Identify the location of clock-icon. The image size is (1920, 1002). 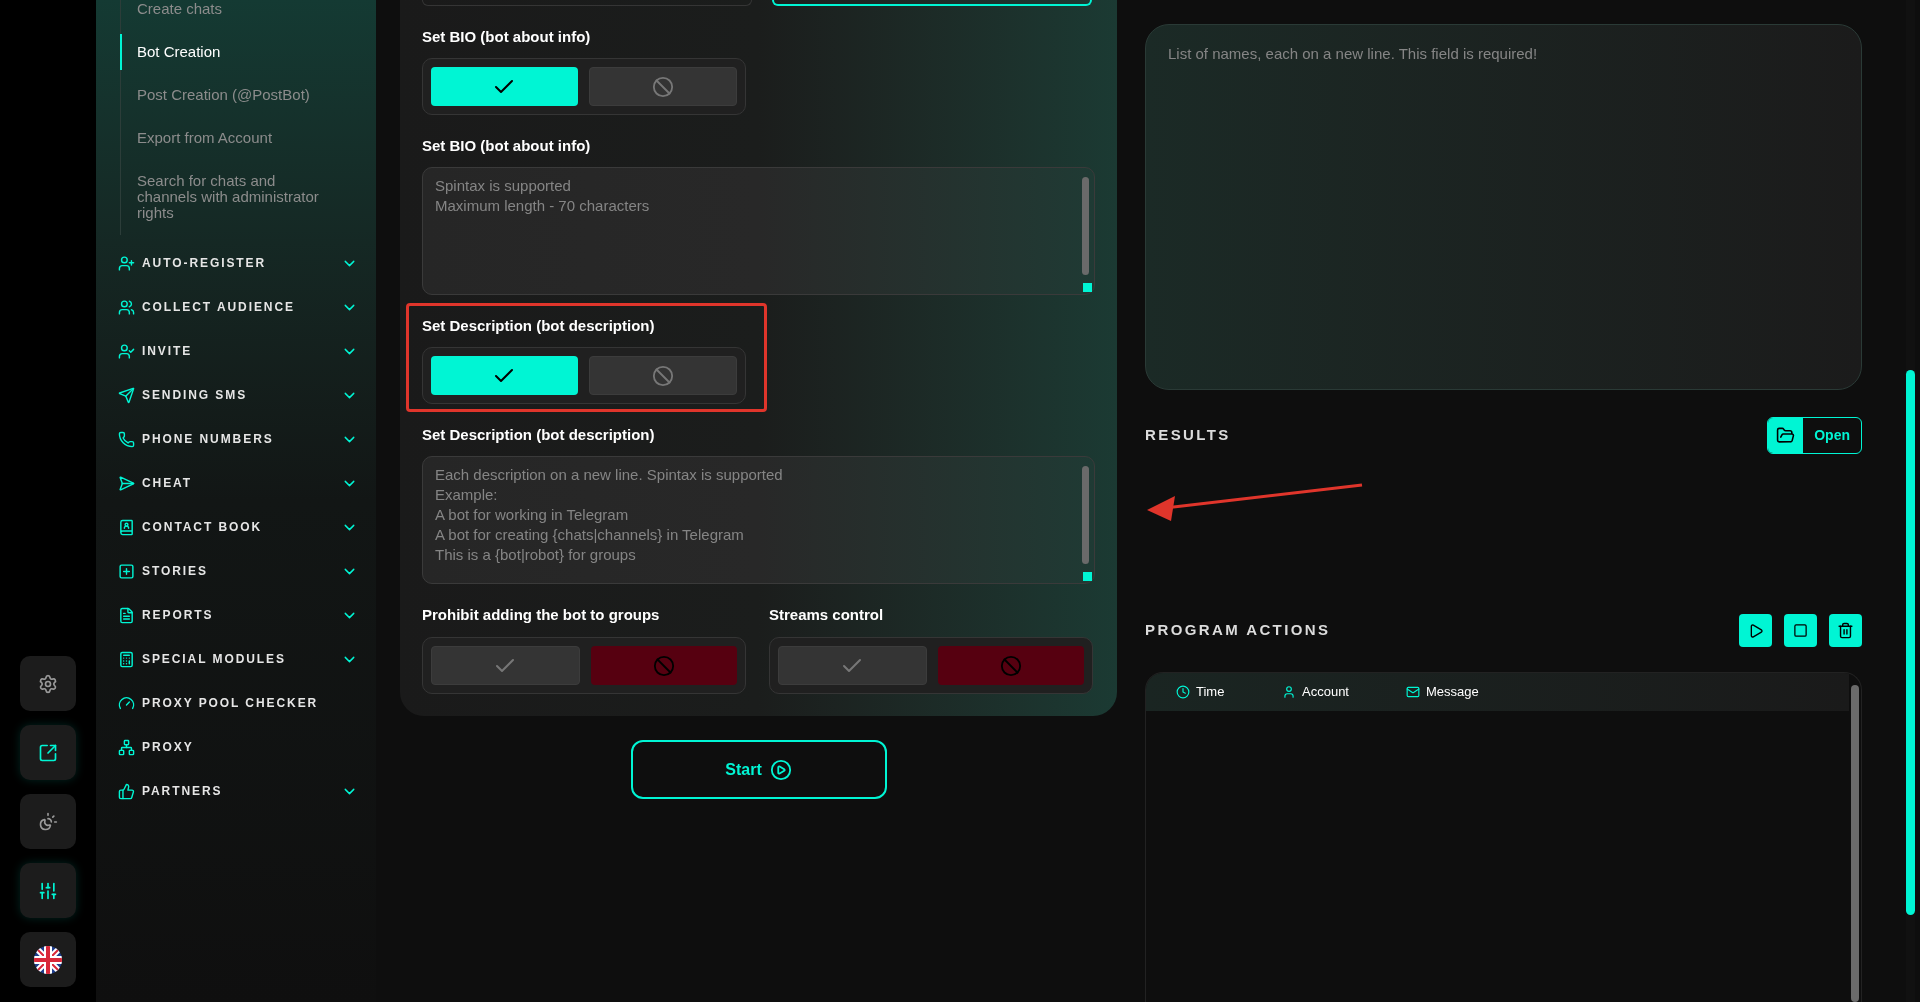
(1183, 692).